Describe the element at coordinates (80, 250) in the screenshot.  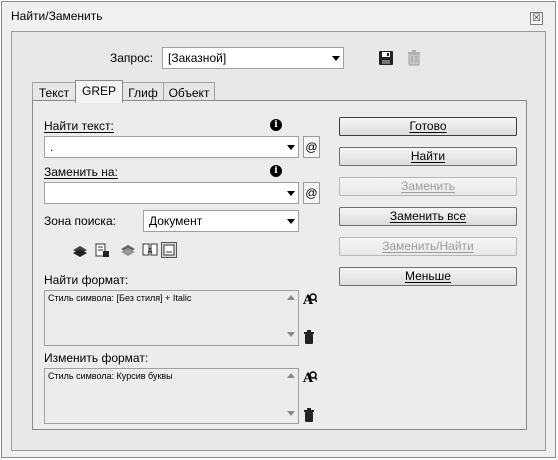
I see `locked-layers-icon` at that location.